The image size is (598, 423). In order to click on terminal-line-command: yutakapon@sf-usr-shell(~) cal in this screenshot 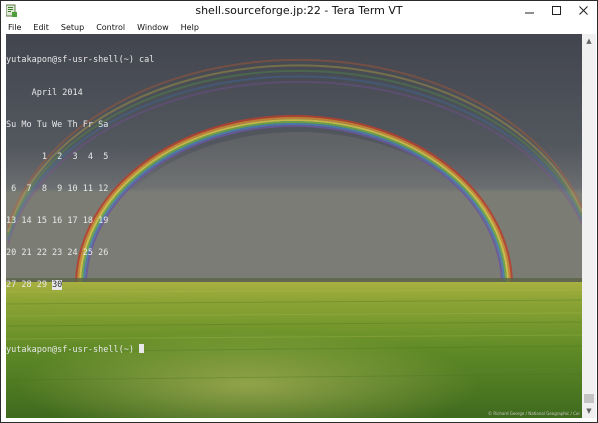, I will do `click(80, 60)`.